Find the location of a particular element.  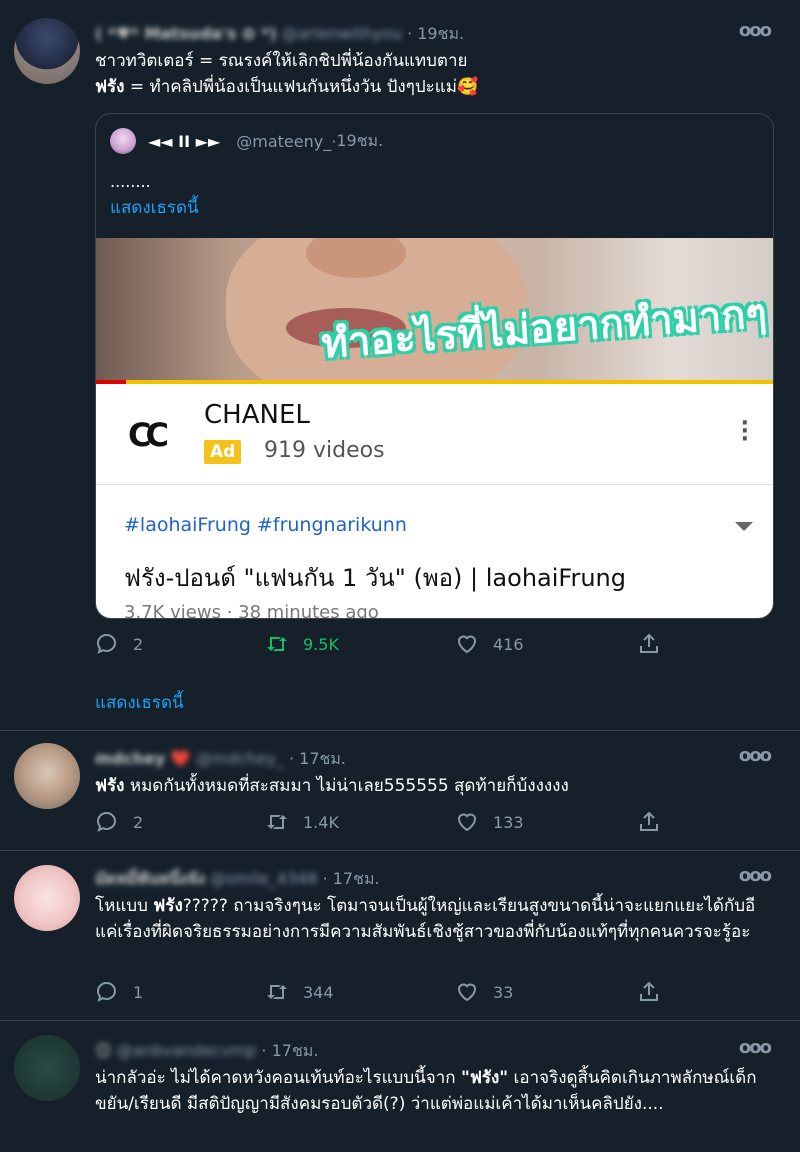

display-name: ( *♥* Matsuda's ✿ *) is located at coordinates (186, 33).